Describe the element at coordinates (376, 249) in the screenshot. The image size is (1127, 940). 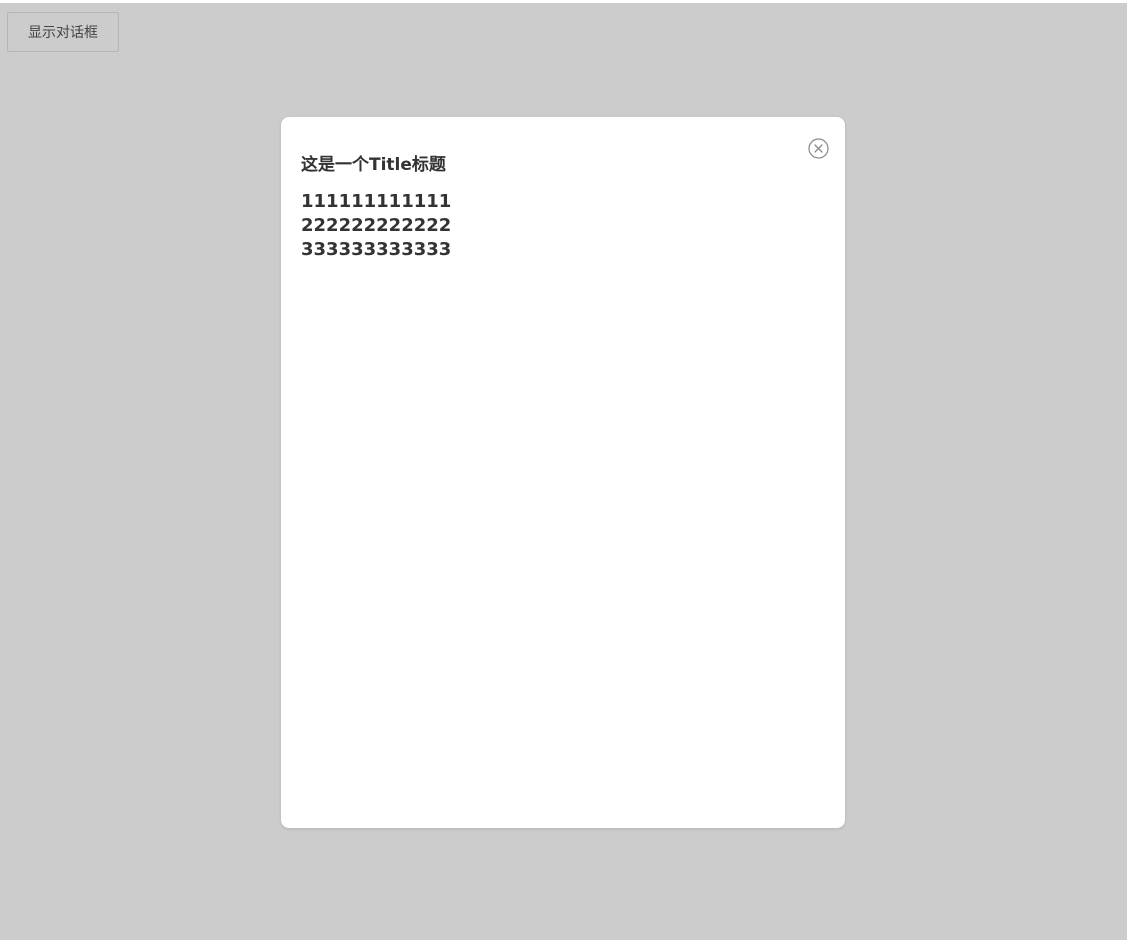
I see `dialog-line-3: 333333333333` at that location.